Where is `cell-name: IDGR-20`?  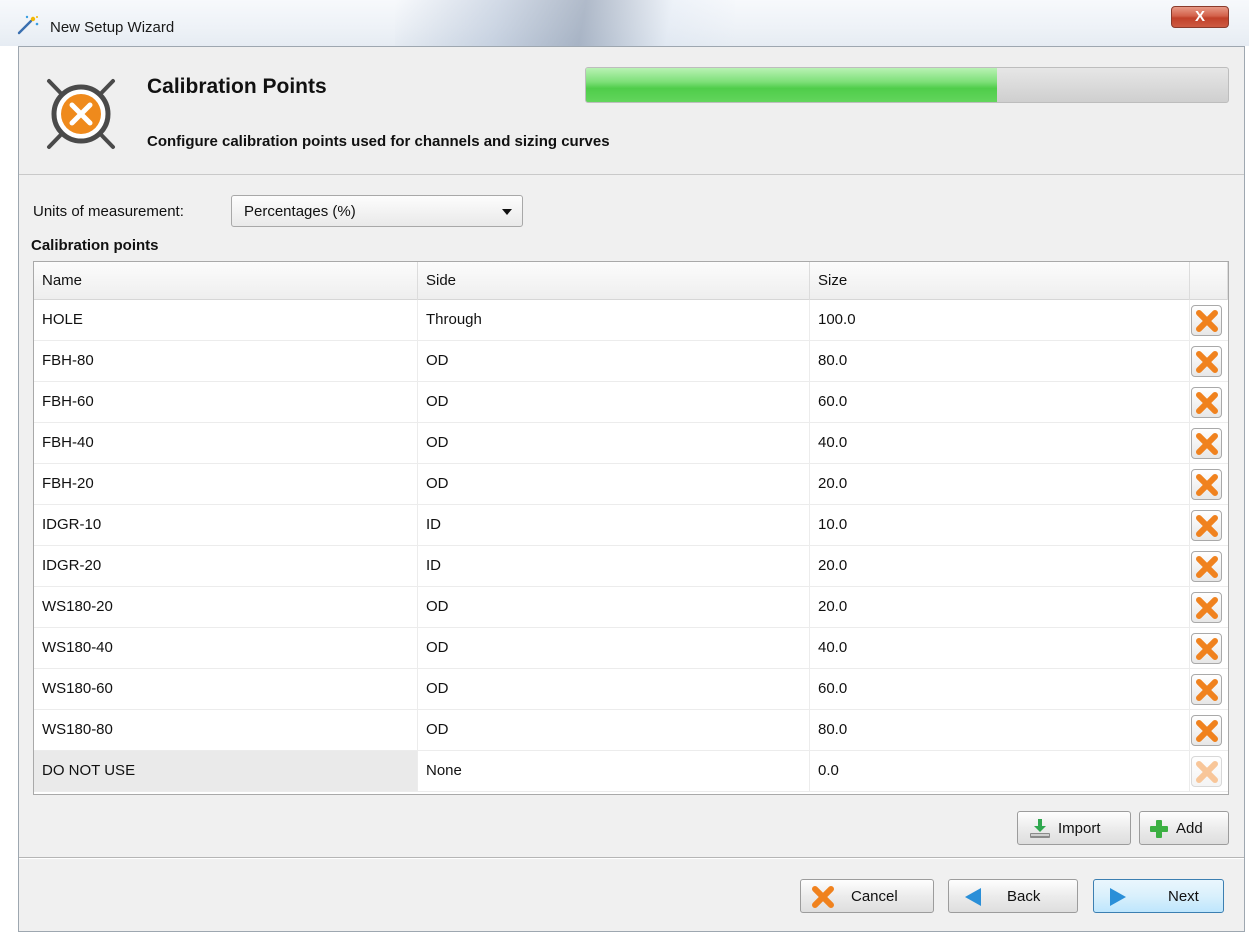
cell-name: IDGR-20 is located at coordinates (226, 566).